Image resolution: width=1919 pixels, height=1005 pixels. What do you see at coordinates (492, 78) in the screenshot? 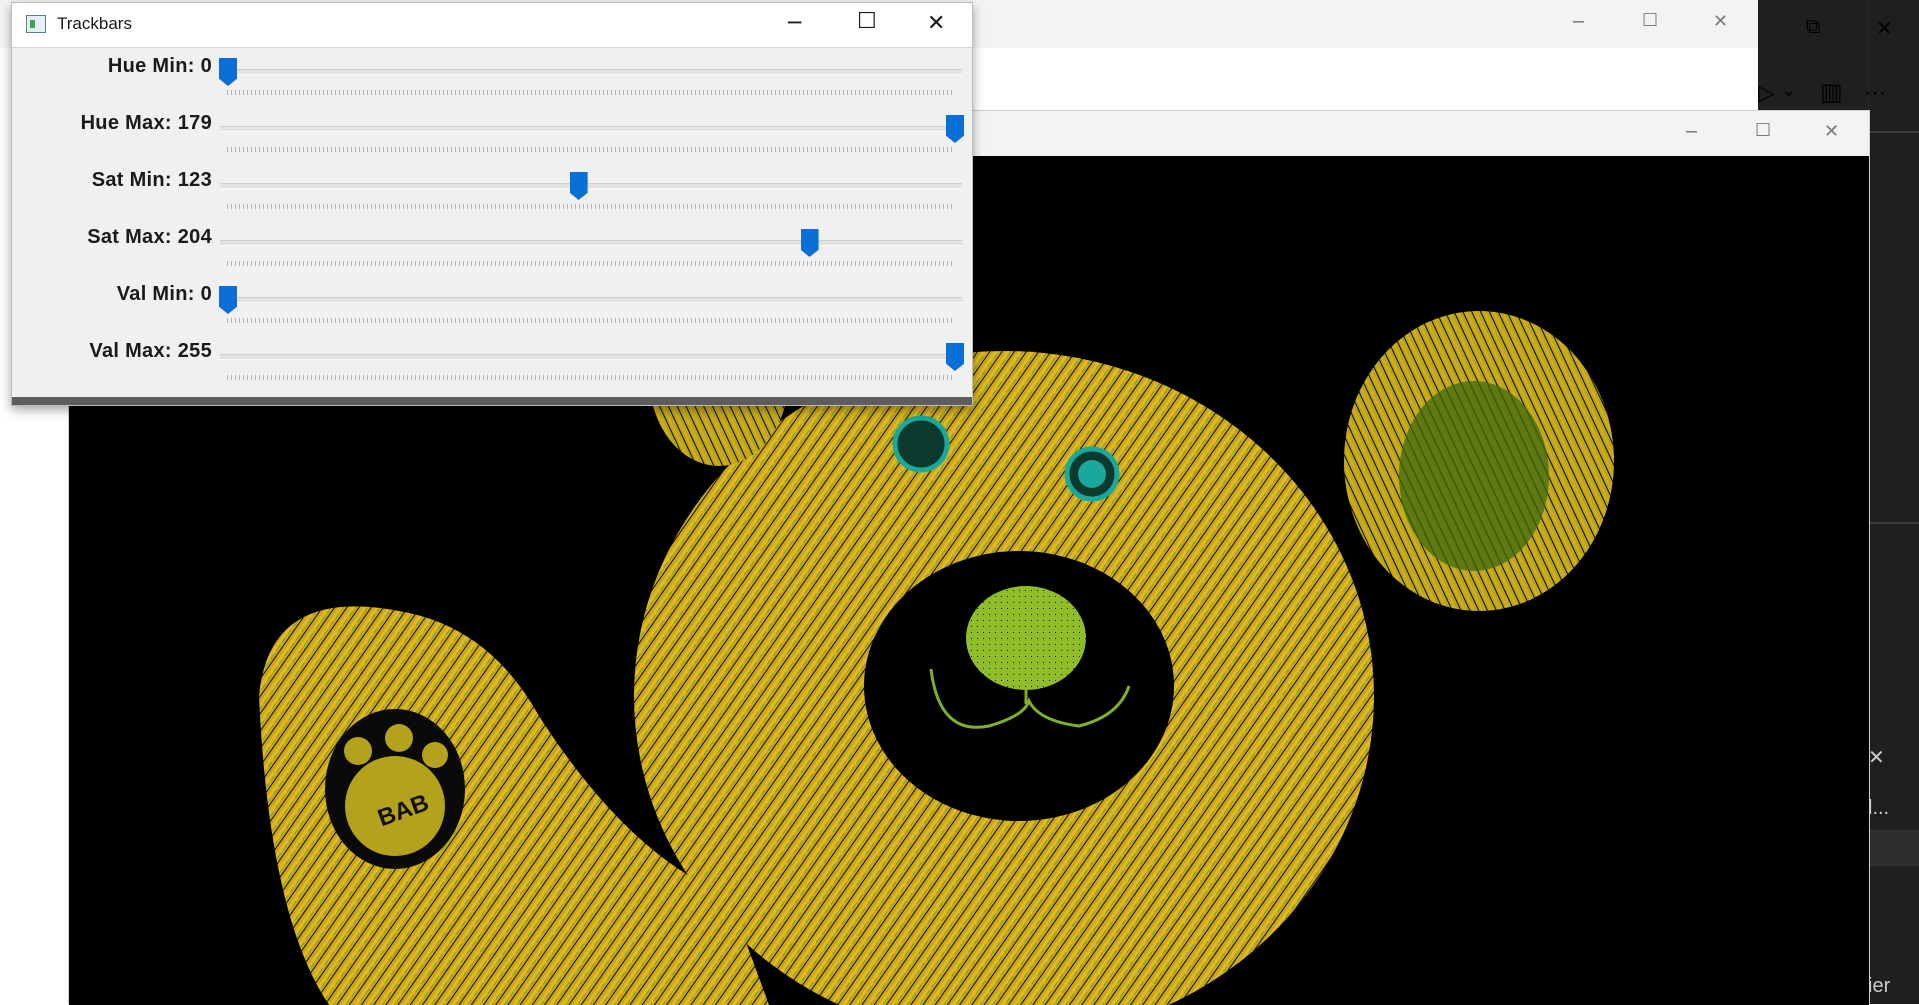
I see `slider-row-hue-min: Hue Min: 0` at bounding box center [492, 78].